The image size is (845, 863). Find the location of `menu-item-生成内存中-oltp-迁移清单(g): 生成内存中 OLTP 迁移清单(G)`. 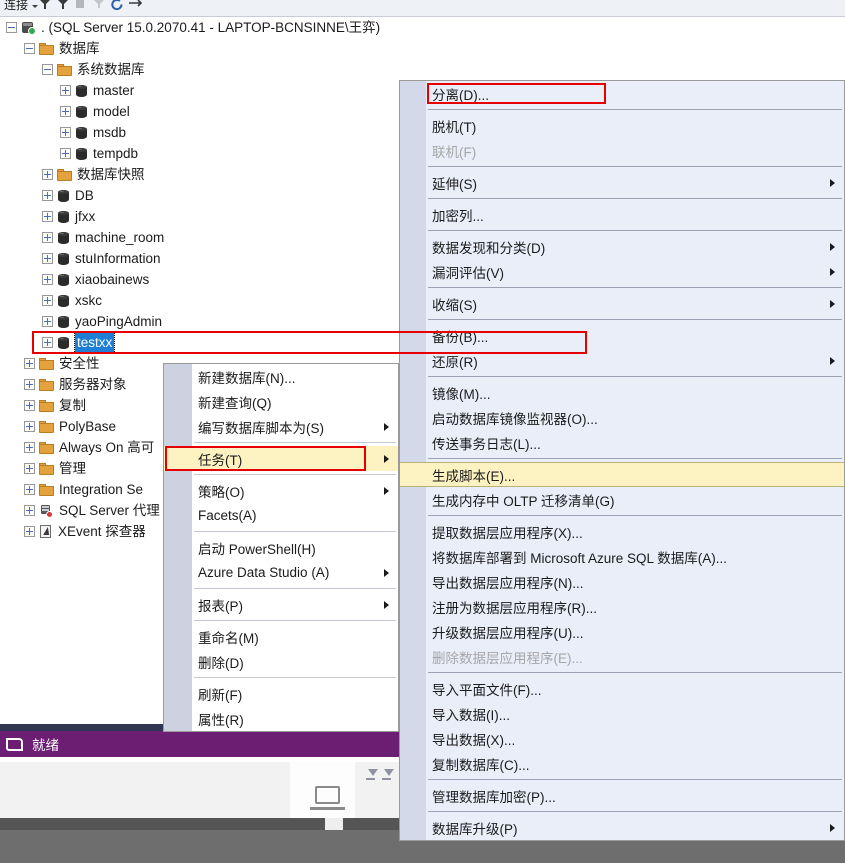

menu-item-生成内存中-oltp-迁移清单(g): 生成内存中 OLTP 迁移清单(G) is located at coordinates (622, 499).